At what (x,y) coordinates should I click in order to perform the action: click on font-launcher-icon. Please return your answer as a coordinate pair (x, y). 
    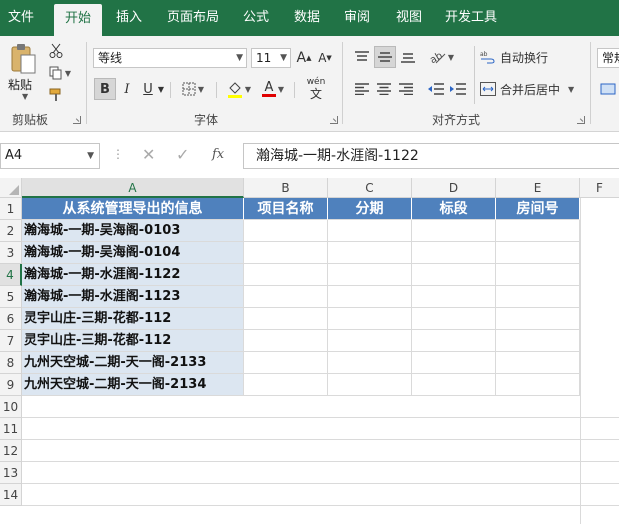
    Looking at the image, I should click on (334, 120).